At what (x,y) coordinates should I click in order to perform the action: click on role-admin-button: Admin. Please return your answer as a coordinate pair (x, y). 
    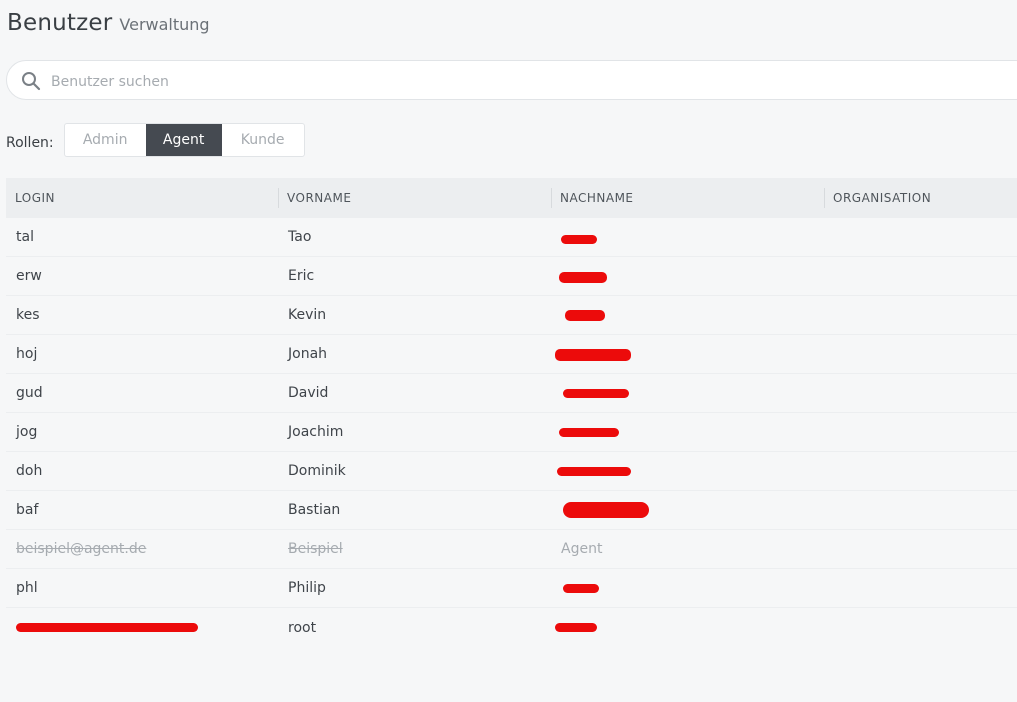
    Looking at the image, I should click on (105, 140).